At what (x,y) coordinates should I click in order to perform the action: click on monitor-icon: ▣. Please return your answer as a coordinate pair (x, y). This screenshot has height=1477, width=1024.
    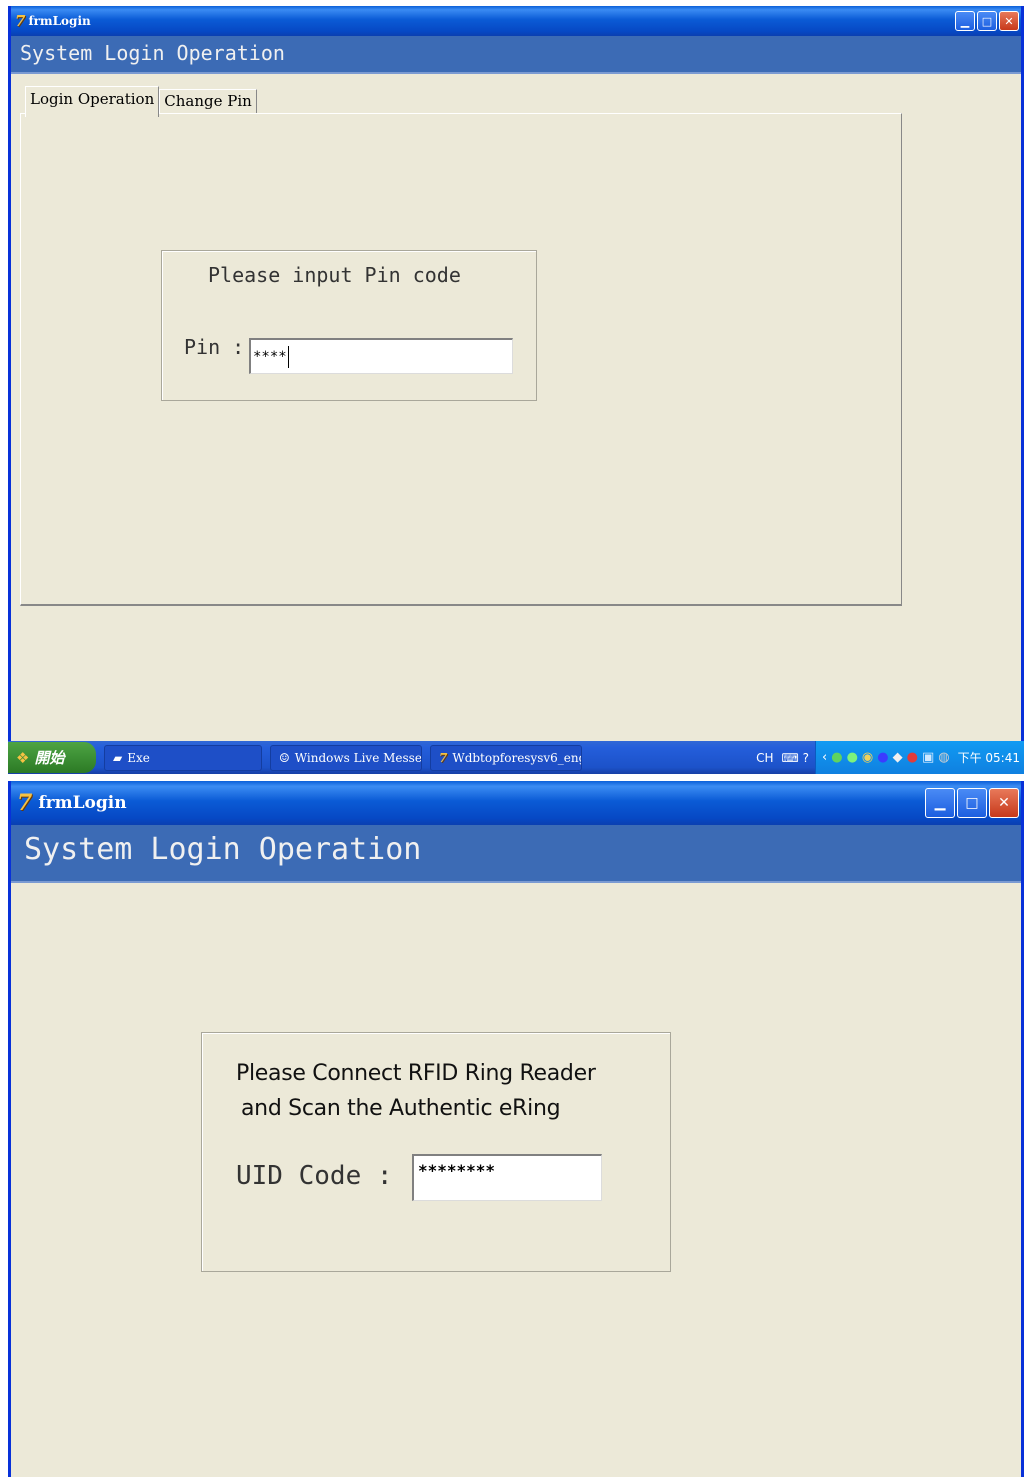
    Looking at the image, I should click on (928, 757).